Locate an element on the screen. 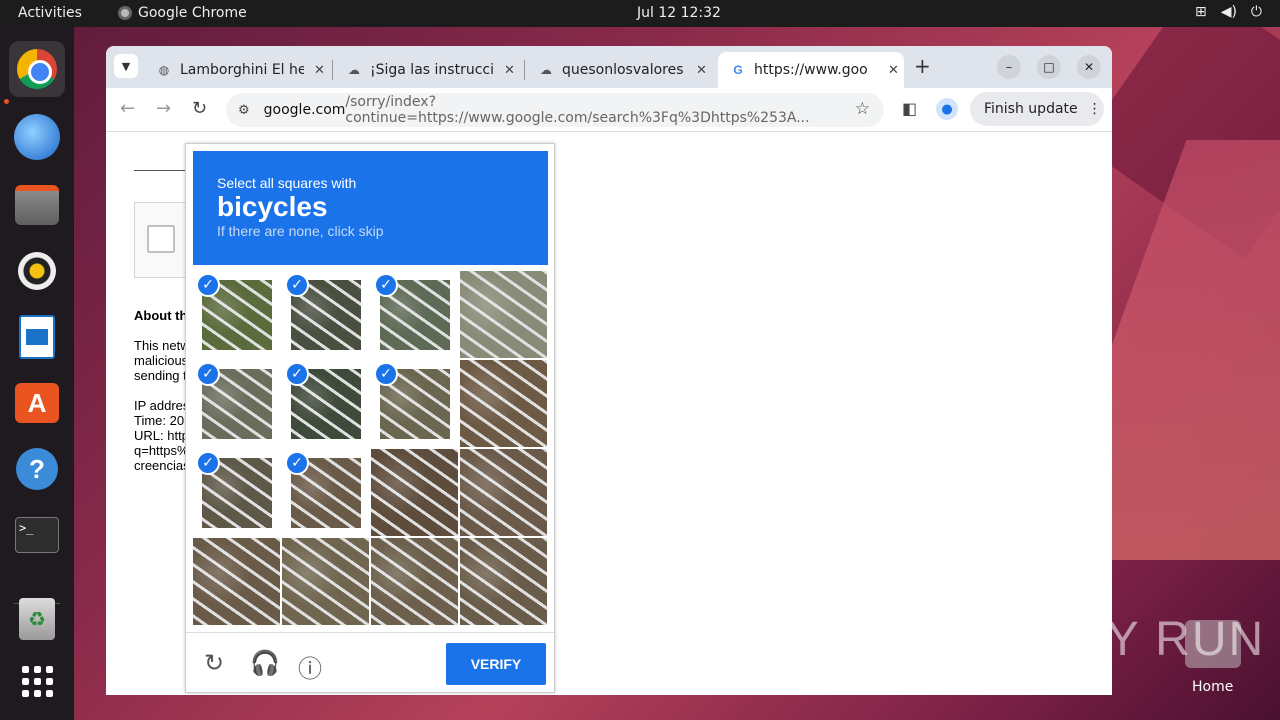  help-icon: ? is located at coordinates (37, 469).